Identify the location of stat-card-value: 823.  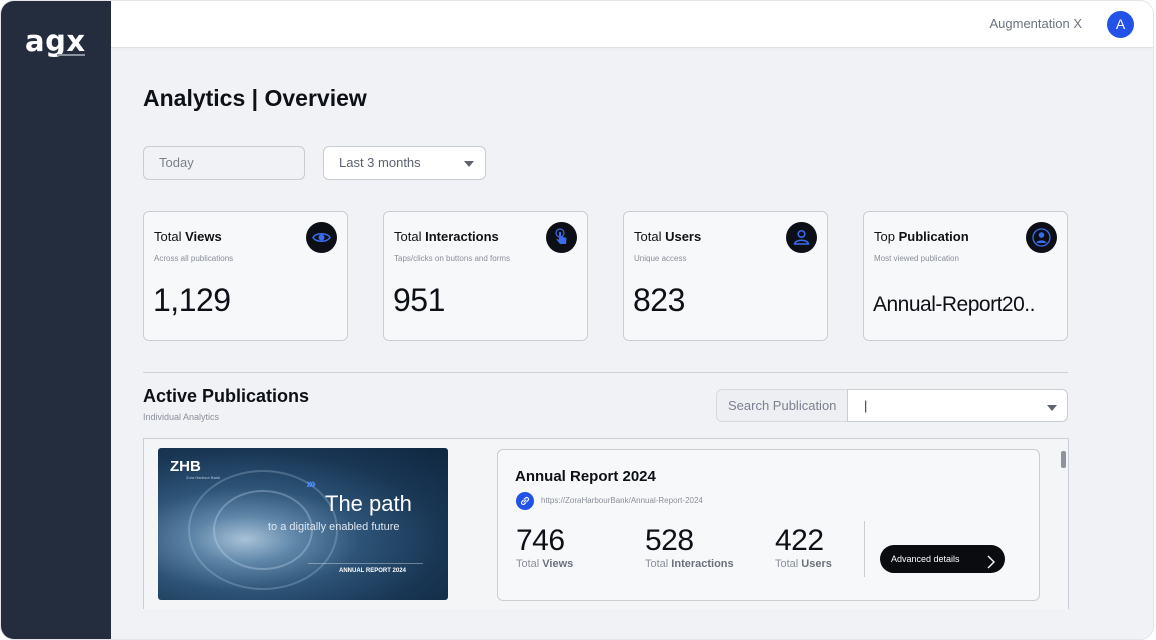
(659, 300).